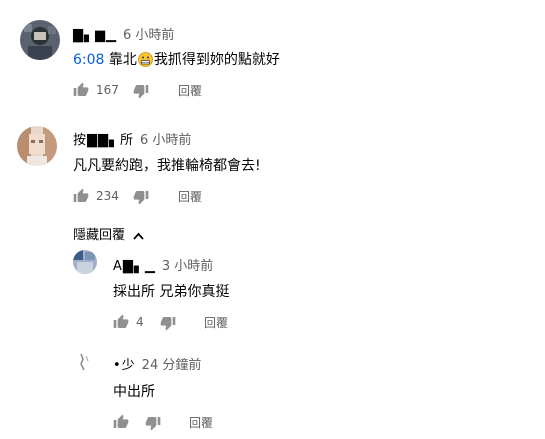 This screenshot has height=439, width=545. I want to click on like-count: 167, so click(107, 90).